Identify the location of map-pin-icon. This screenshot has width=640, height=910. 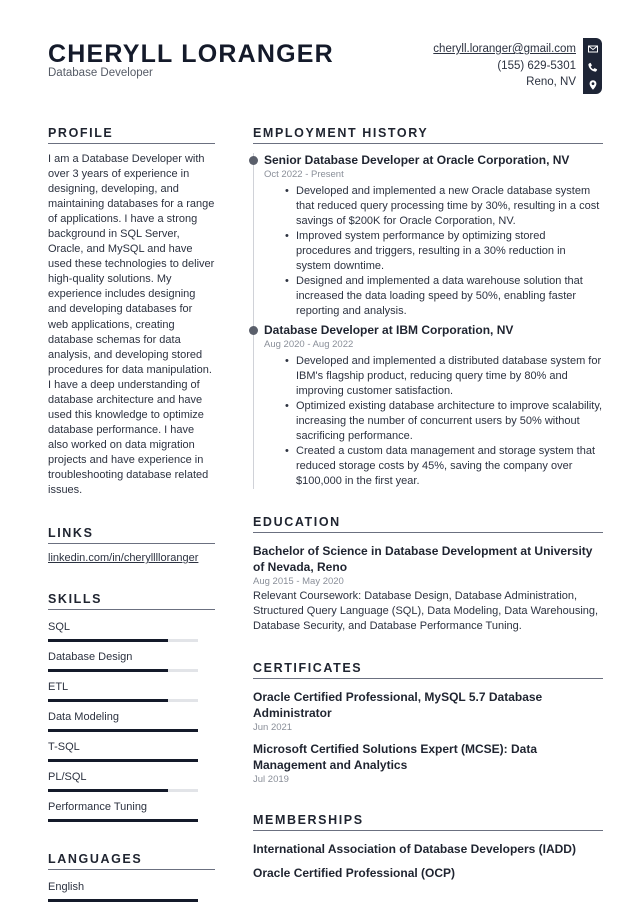
(593, 86).